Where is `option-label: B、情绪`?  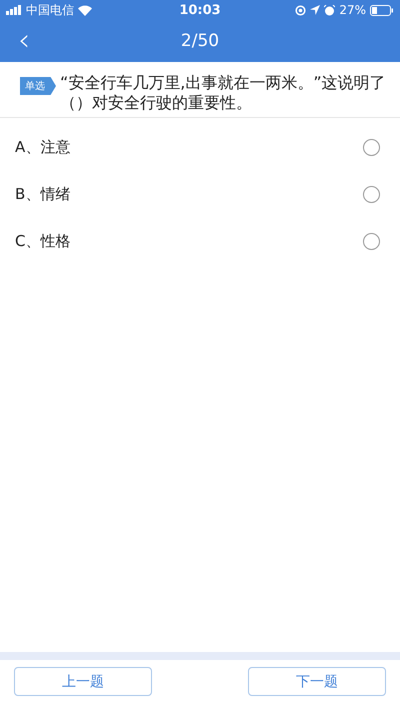
option-label: B、情绪 is located at coordinates (42, 194).